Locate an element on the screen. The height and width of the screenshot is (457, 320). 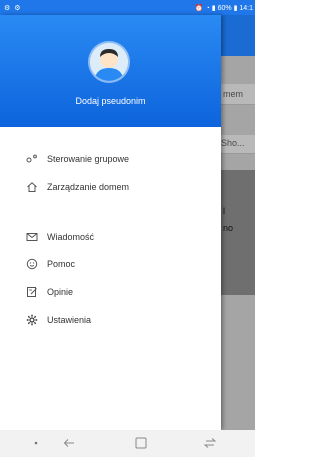
menu-item-help: Pomoc is located at coordinates (50, 264).